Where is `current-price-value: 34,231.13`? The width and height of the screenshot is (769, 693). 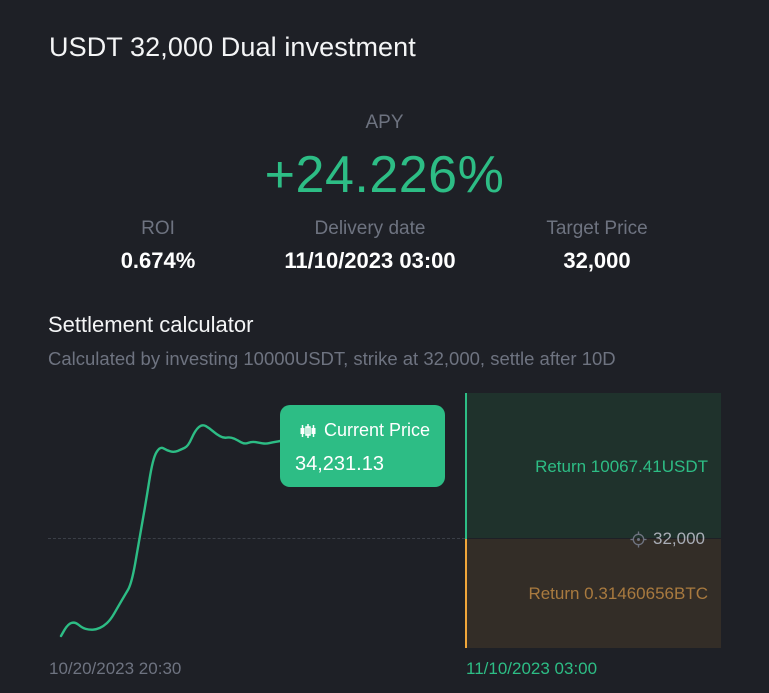
current-price-value: 34,231.13 is located at coordinates (339, 464).